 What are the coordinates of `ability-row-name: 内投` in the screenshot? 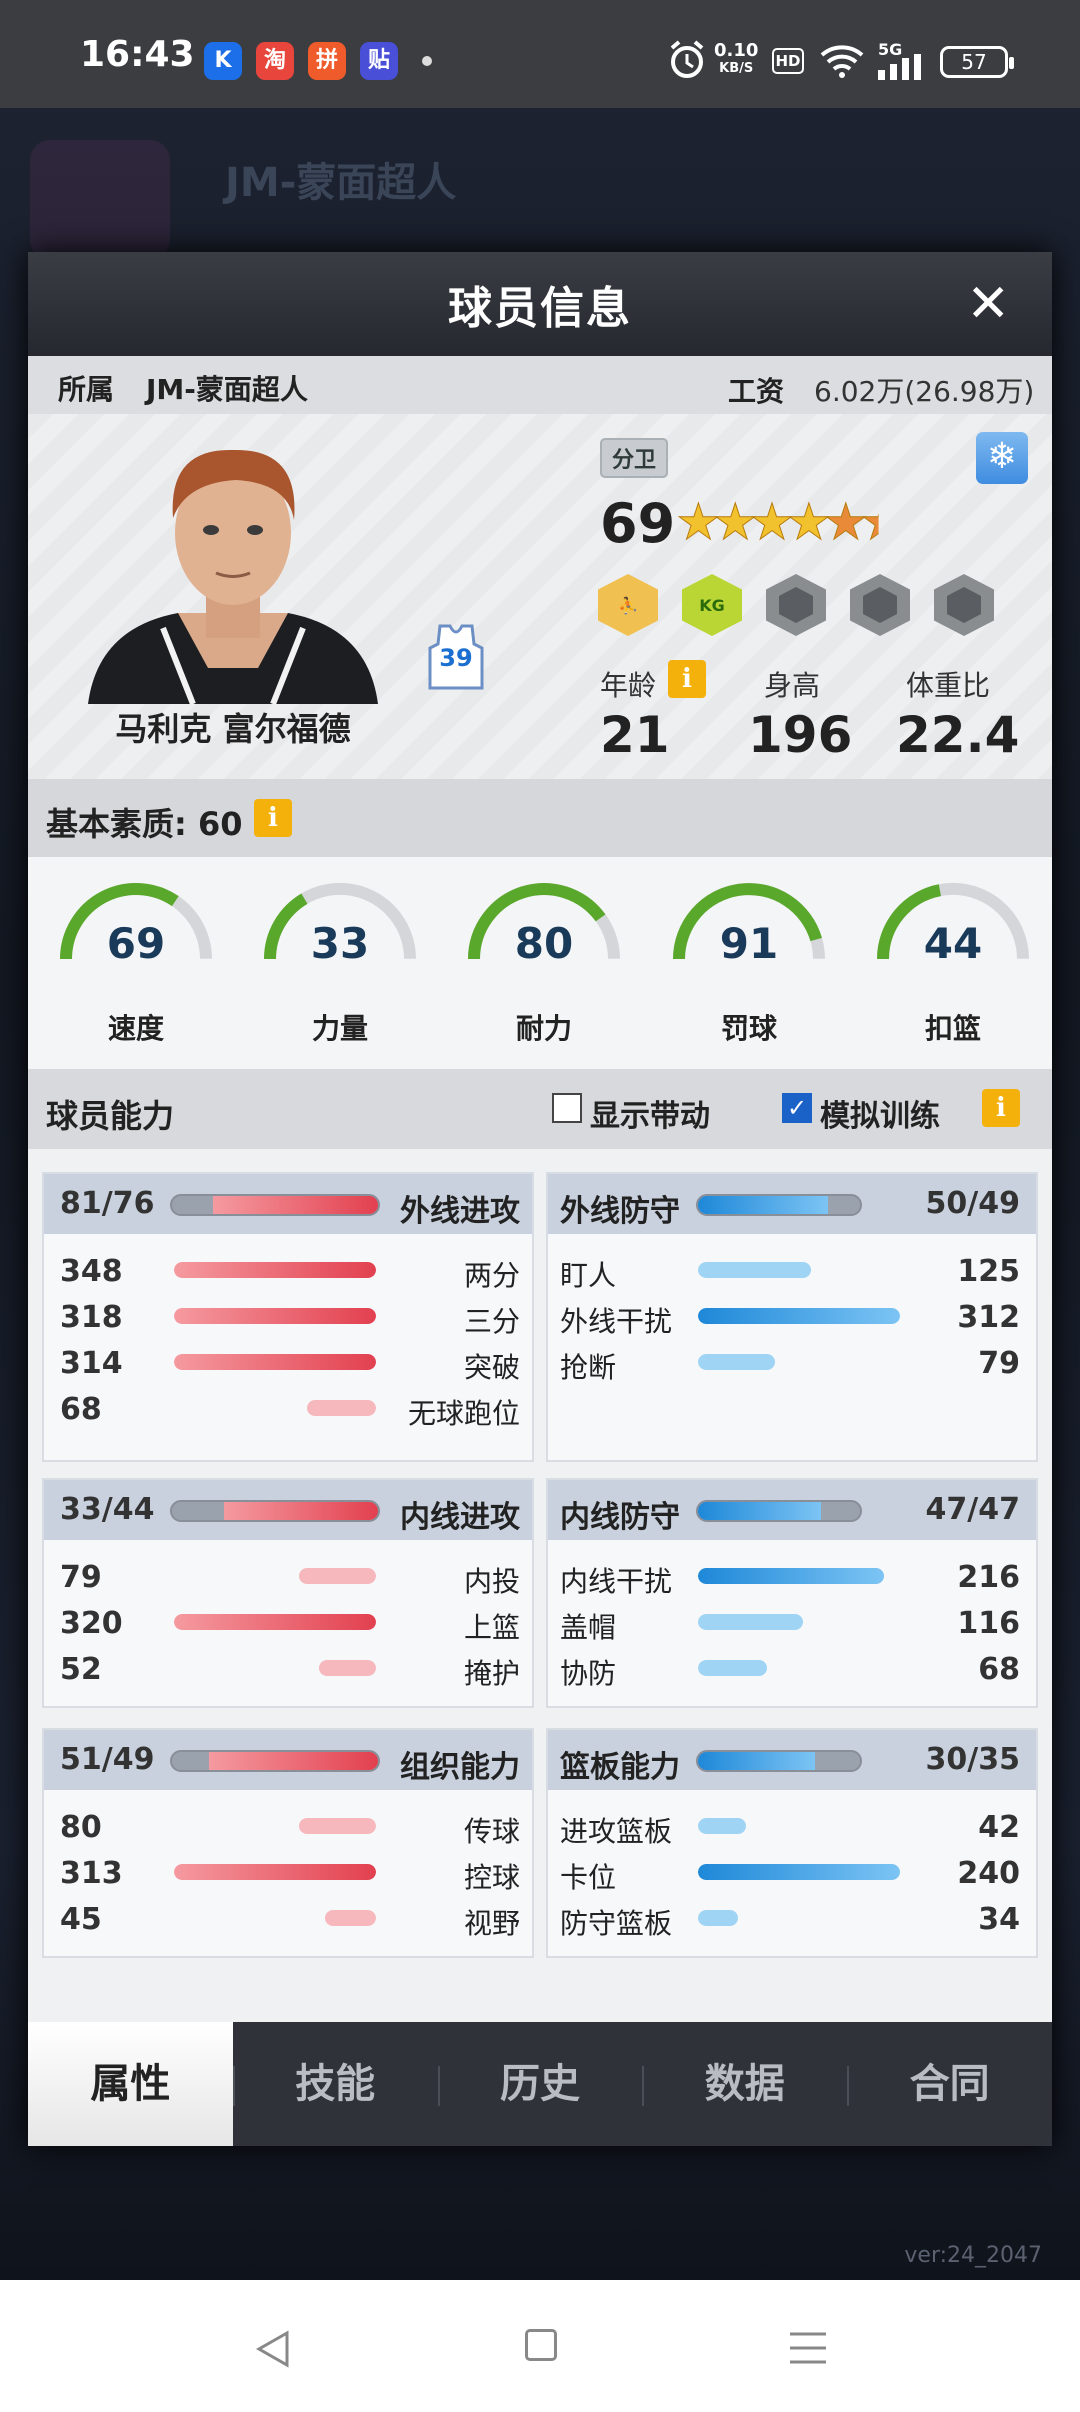 It's located at (491, 1581).